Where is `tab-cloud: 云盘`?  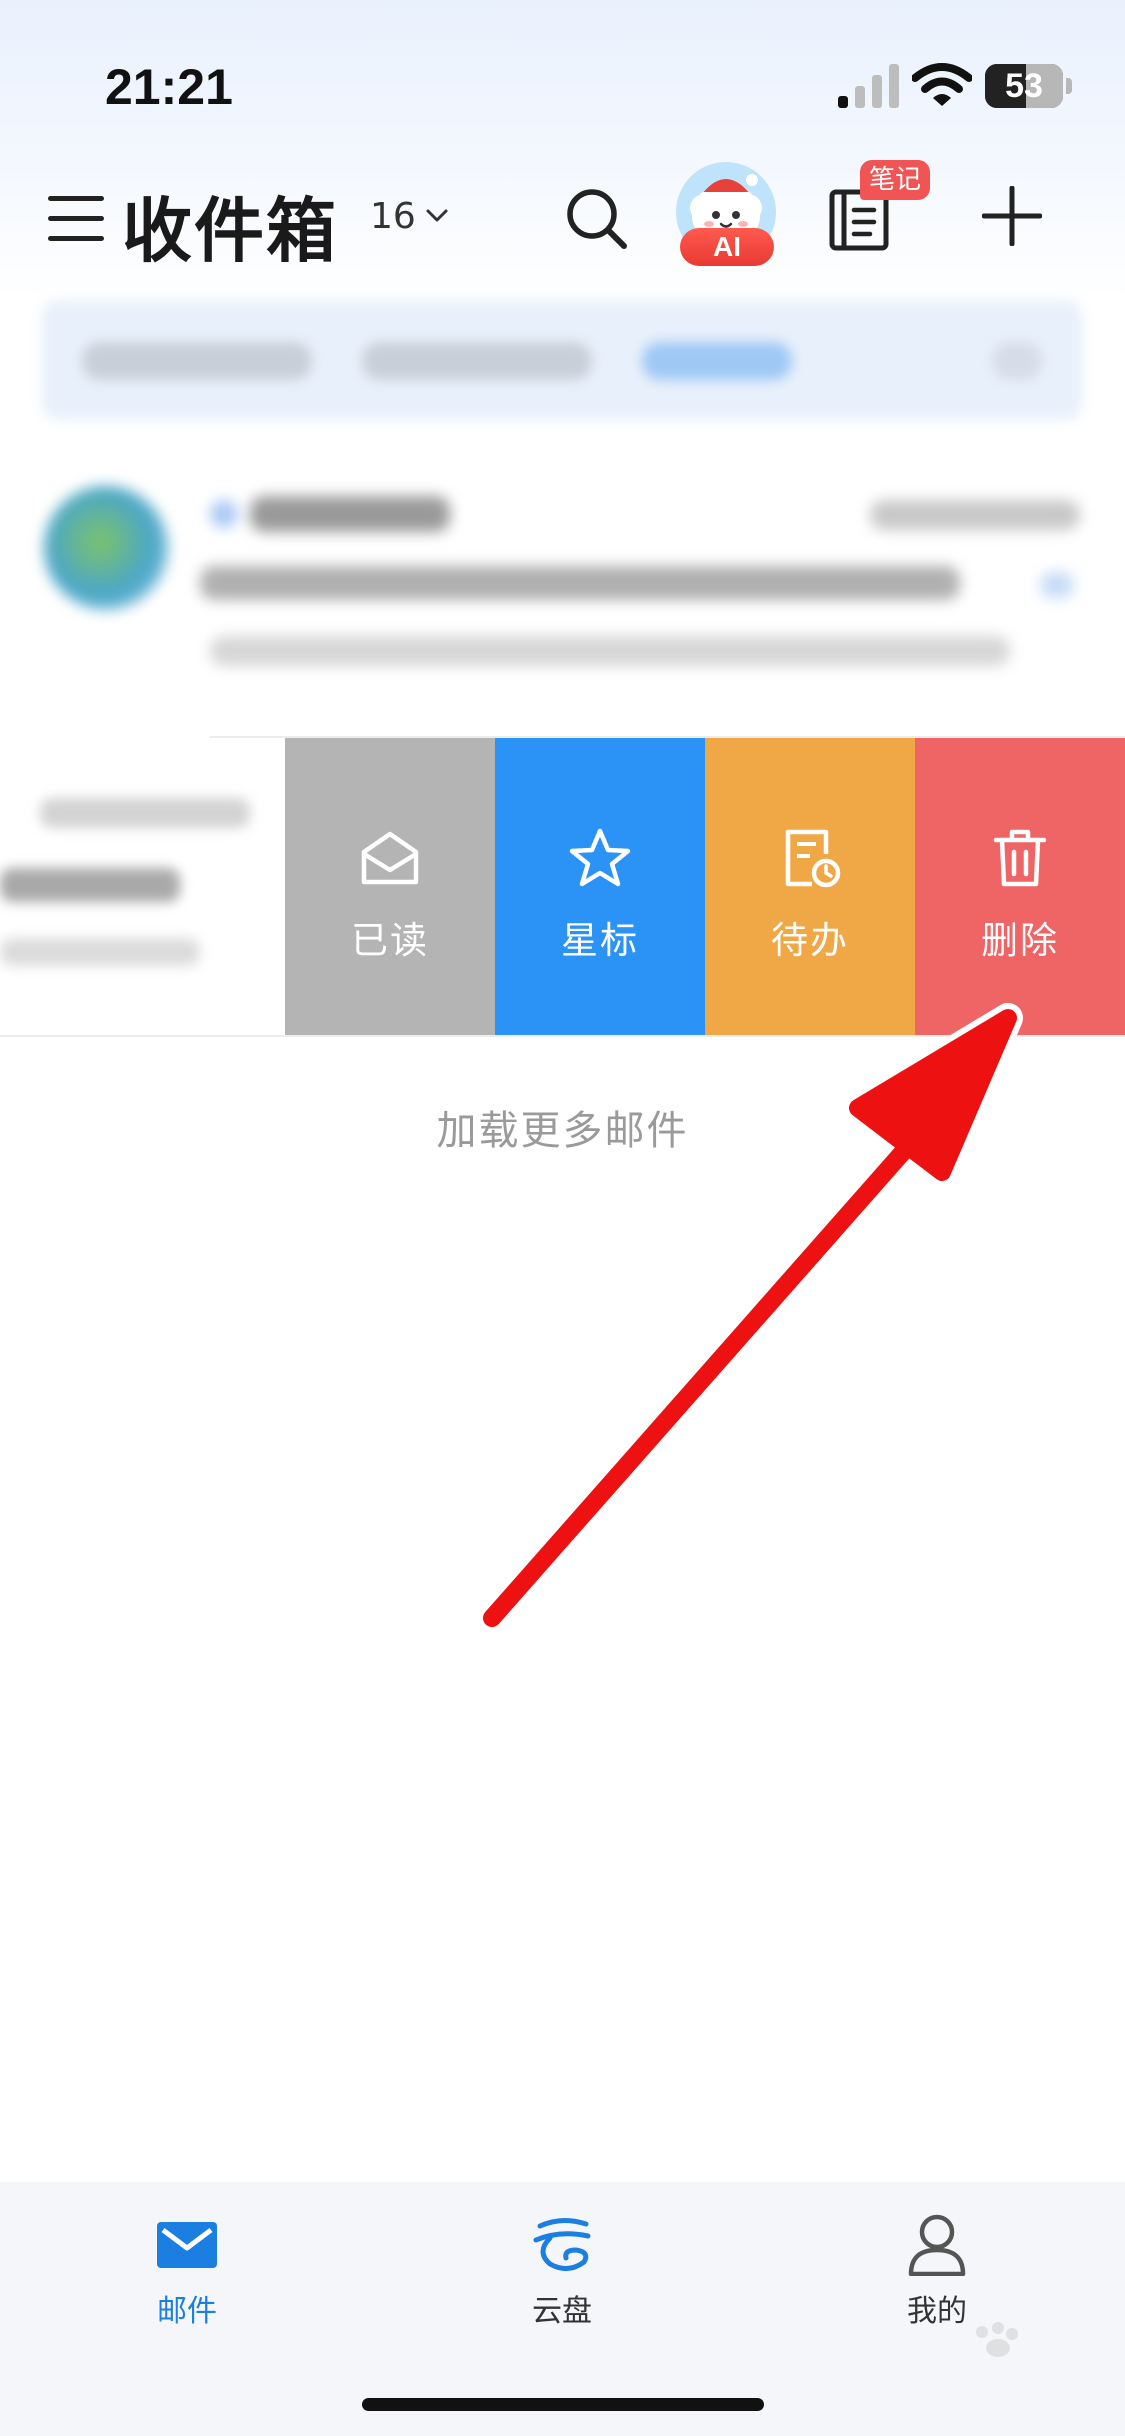 tab-cloud: 云盘 is located at coordinates (562, 2272).